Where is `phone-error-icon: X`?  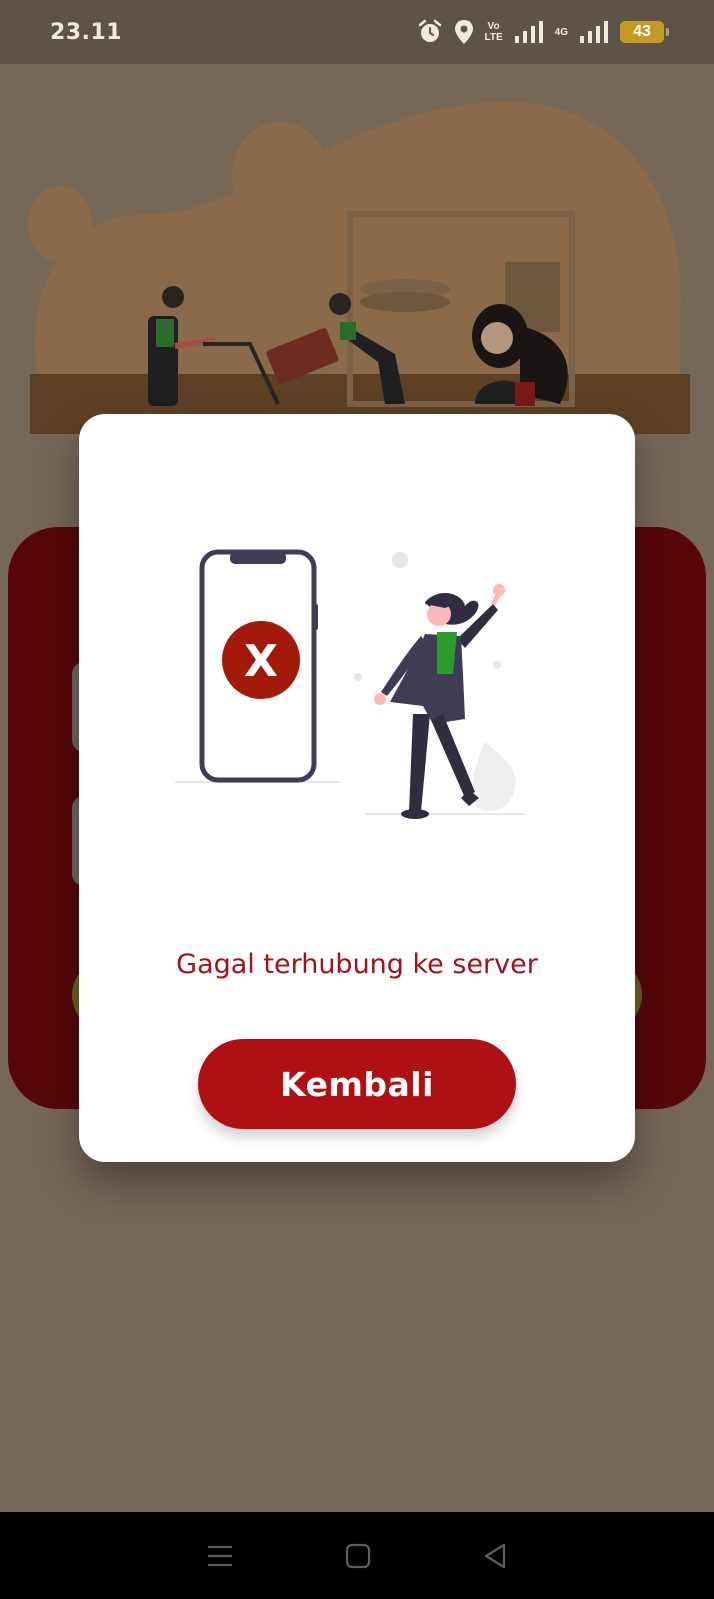
phone-error-icon: X is located at coordinates (257, 666).